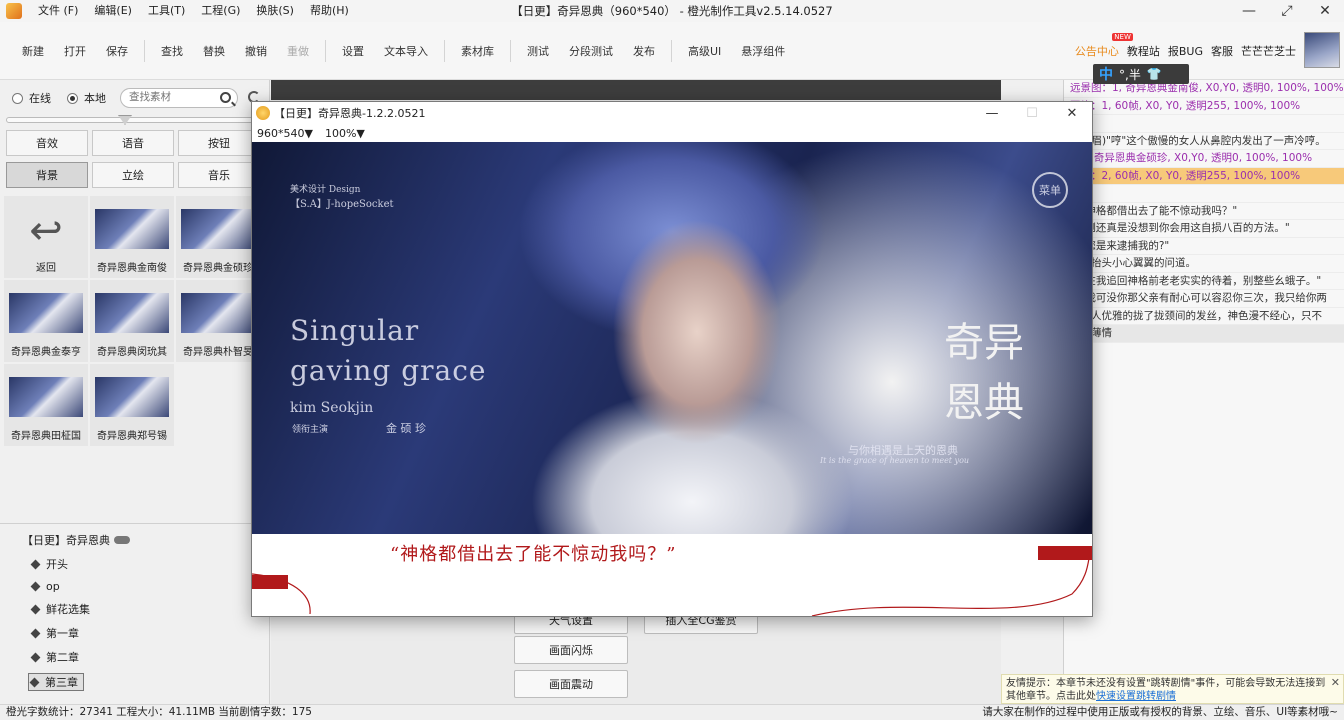  Describe the element at coordinates (130, 120) in the screenshot. I see `thumbnail-size-slider` at that location.